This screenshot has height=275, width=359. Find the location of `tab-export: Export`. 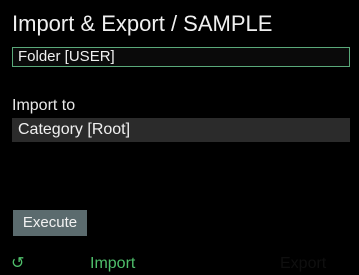

tab-export: Export is located at coordinates (310, 263).